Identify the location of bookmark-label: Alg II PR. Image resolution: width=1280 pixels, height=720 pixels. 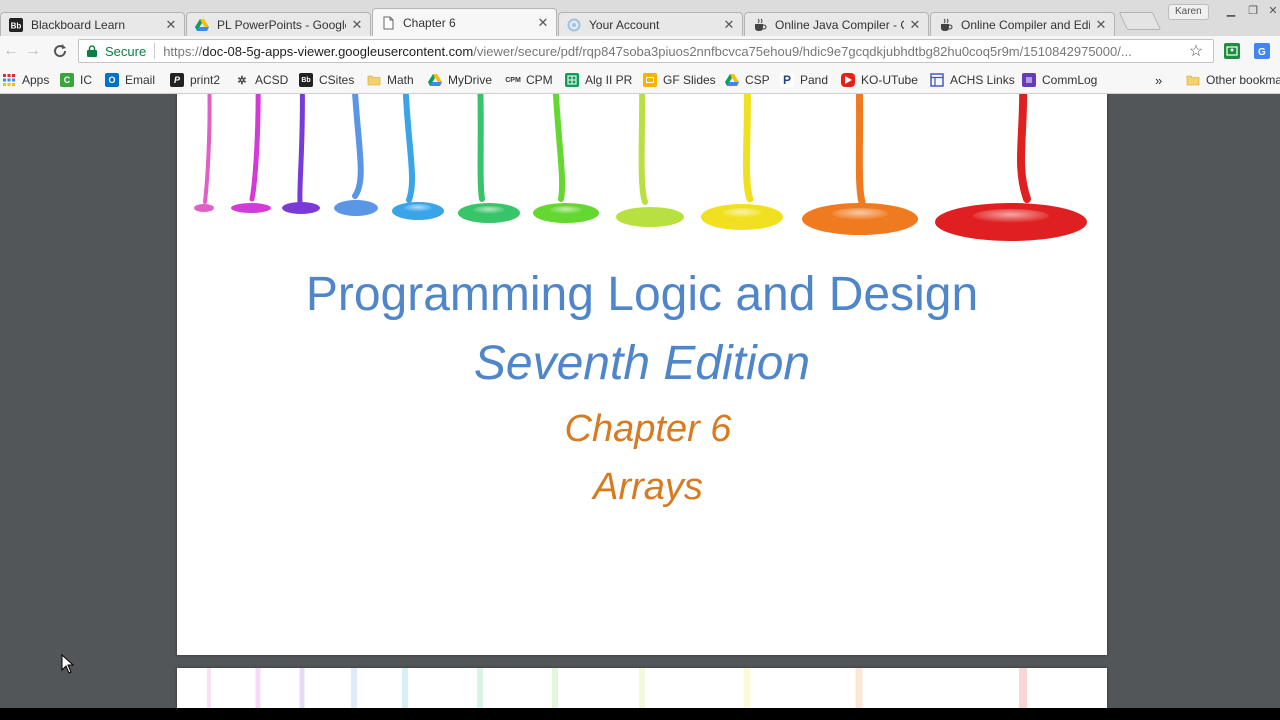
(609, 80).